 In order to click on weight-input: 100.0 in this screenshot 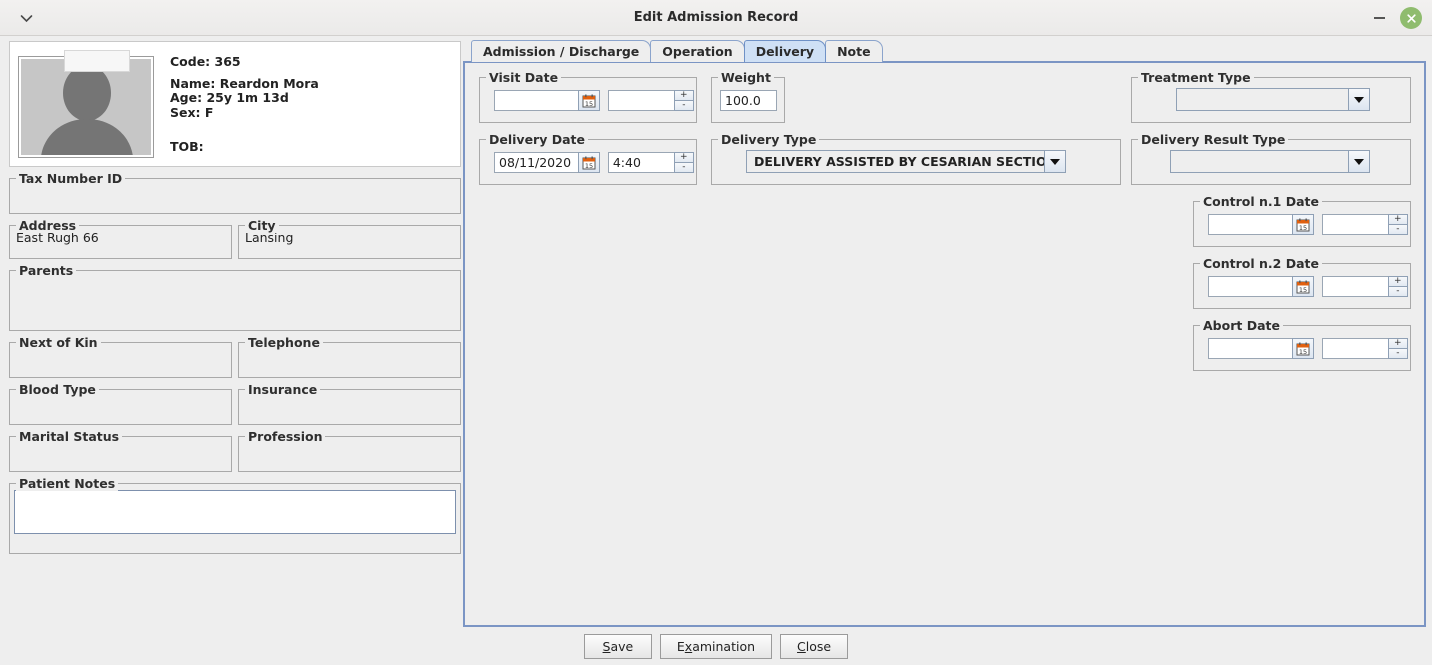, I will do `click(748, 100)`.